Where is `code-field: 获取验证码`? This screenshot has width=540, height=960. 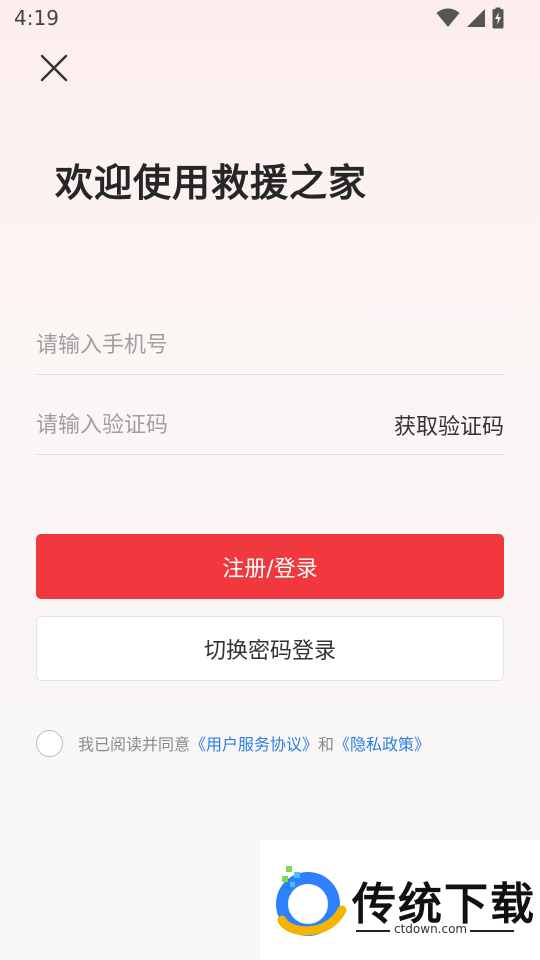
code-field: 获取验证码 is located at coordinates (270, 425).